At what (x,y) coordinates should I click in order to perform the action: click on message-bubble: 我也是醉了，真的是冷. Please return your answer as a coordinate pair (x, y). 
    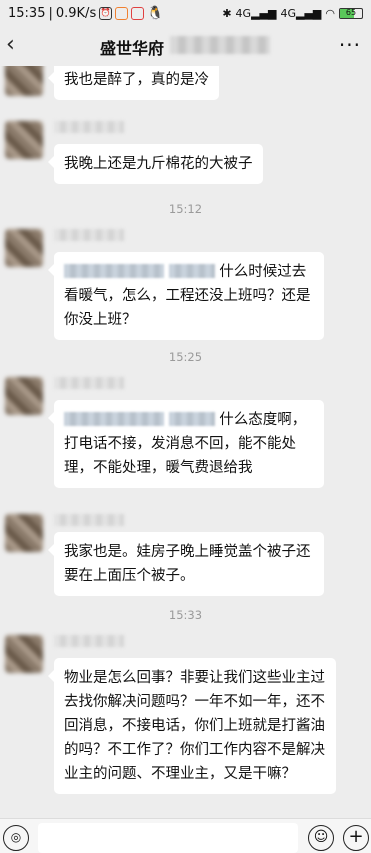
    Looking at the image, I should click on (133, 83).